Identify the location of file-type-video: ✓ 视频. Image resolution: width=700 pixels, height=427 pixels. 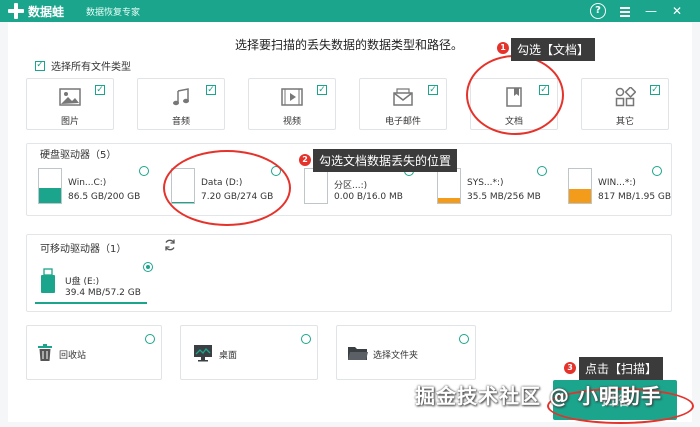
(292, 104).